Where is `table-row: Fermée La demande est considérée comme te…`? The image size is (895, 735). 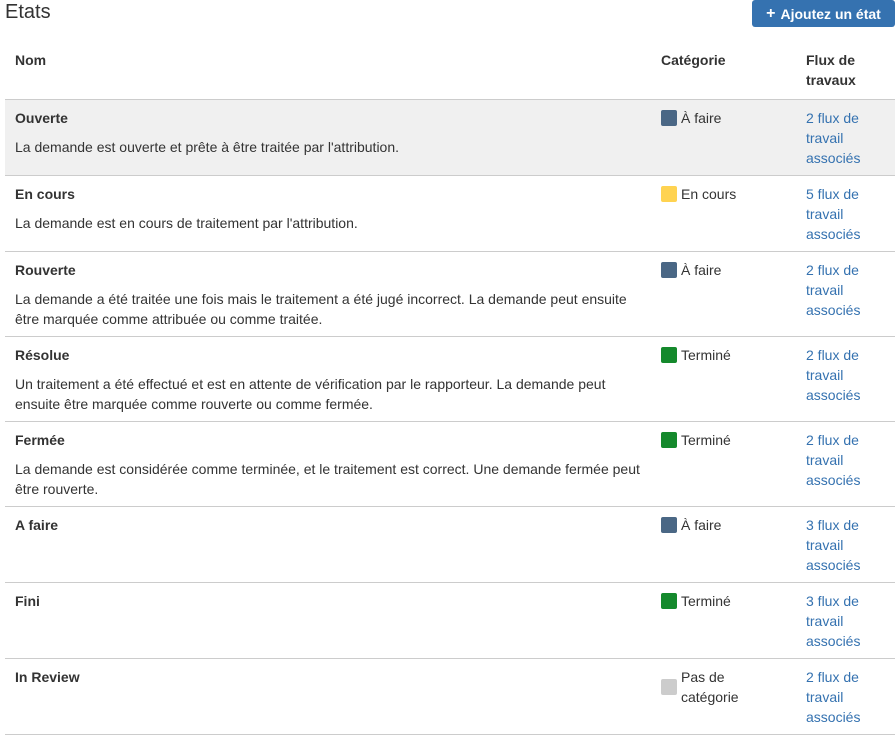
table-row: Fermée La demande est considérée comme te… is located at coordinates (450, 464).